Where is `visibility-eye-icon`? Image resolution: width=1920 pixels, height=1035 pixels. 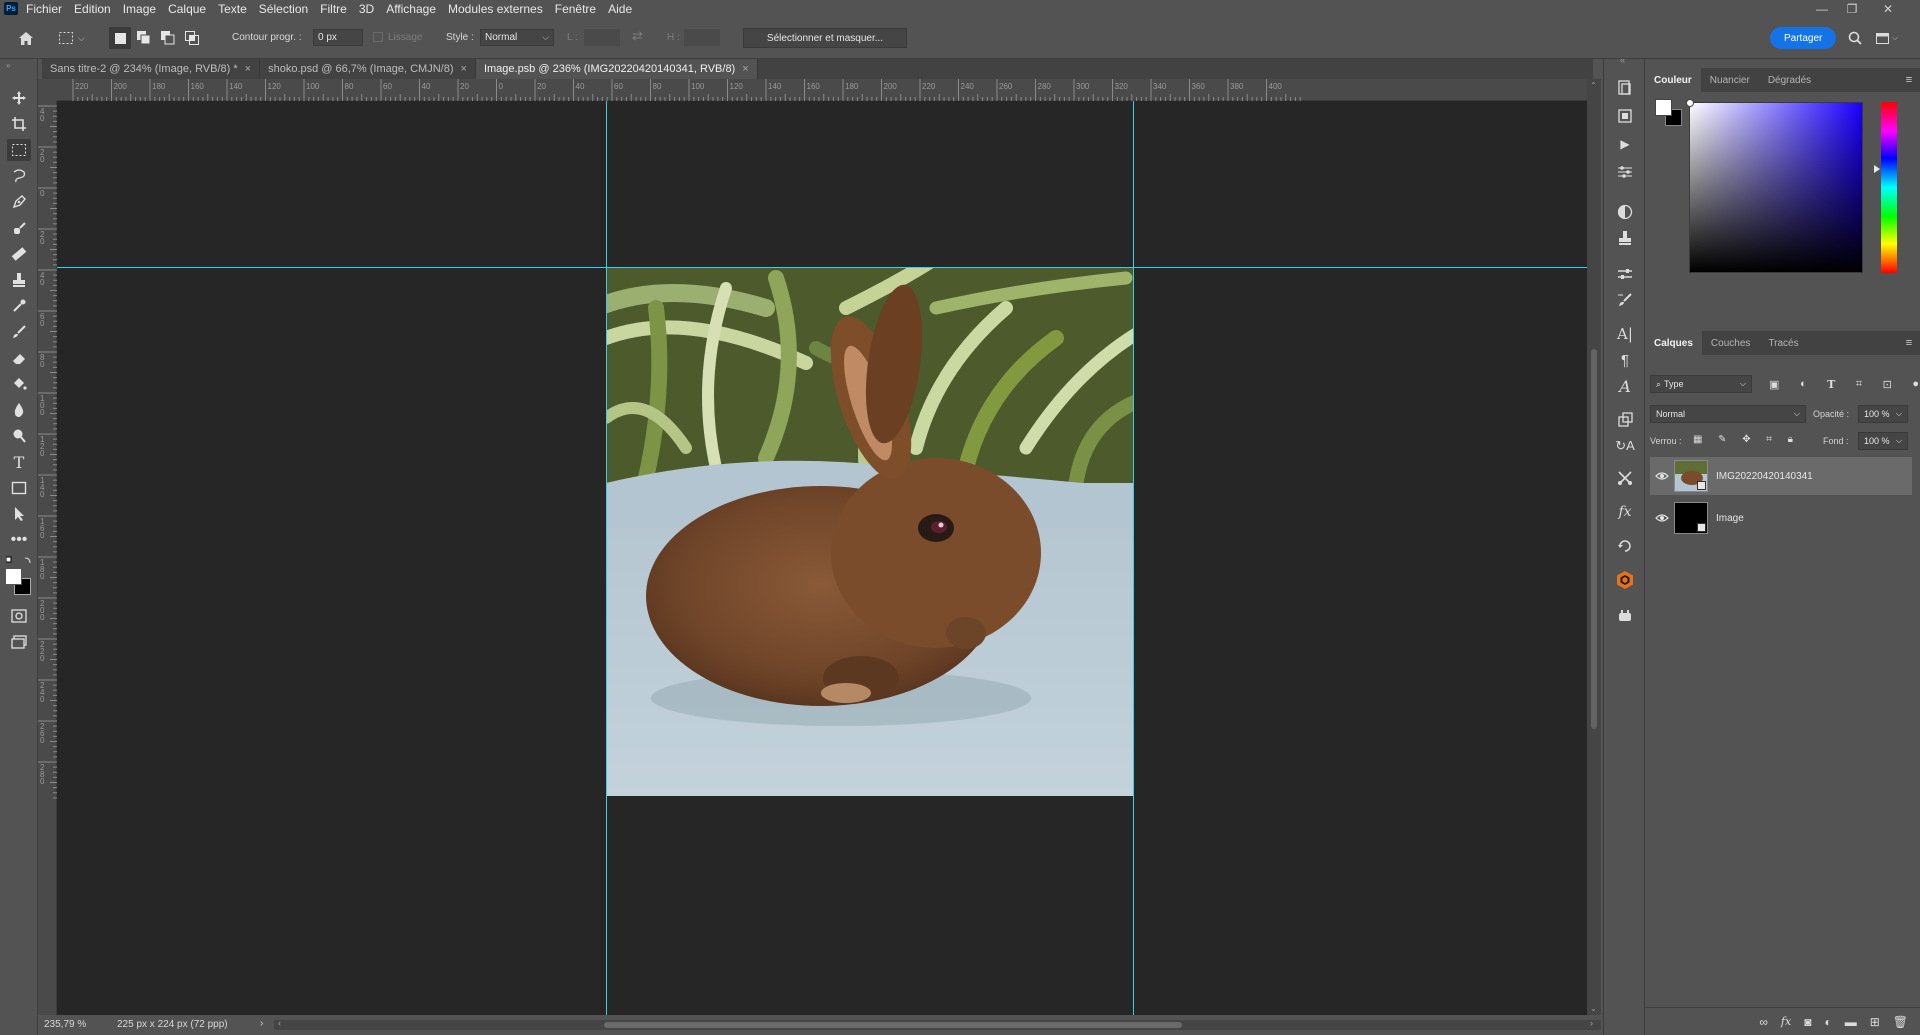
visibility-eye-icon is located at coordinates (1662, 476).